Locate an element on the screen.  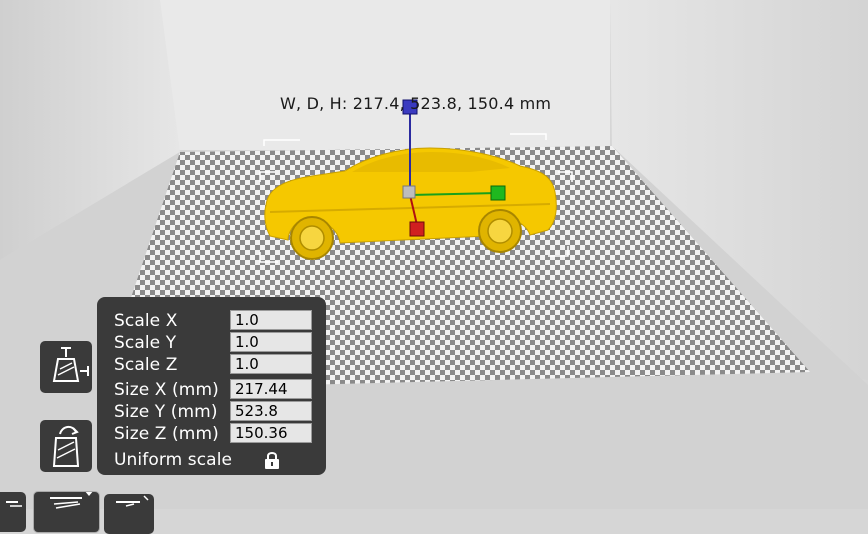
support-tool-icon is located at coordinates (14, 504).